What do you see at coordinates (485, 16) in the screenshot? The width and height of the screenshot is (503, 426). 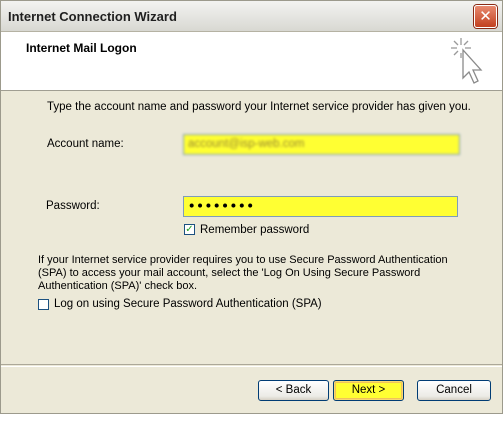 I see `close-icon: ✕` at bounding box center [485, 16].